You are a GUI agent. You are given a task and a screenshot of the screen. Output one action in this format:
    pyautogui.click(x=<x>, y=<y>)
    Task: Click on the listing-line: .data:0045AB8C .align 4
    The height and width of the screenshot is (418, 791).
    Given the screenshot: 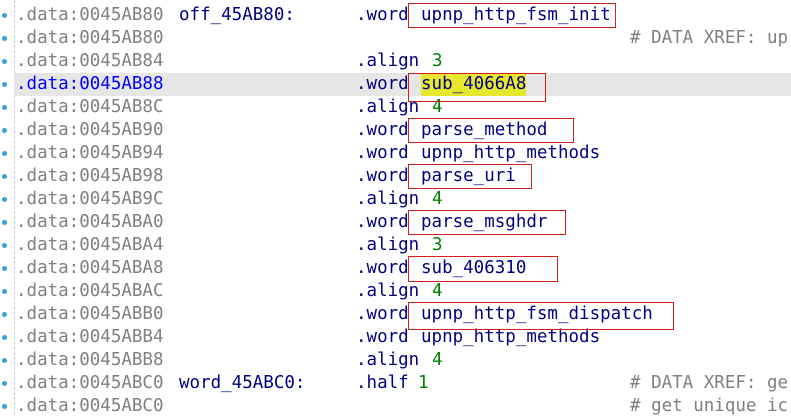 What is the action you would take?
    pyautogui.click(x=402, y=107)
    